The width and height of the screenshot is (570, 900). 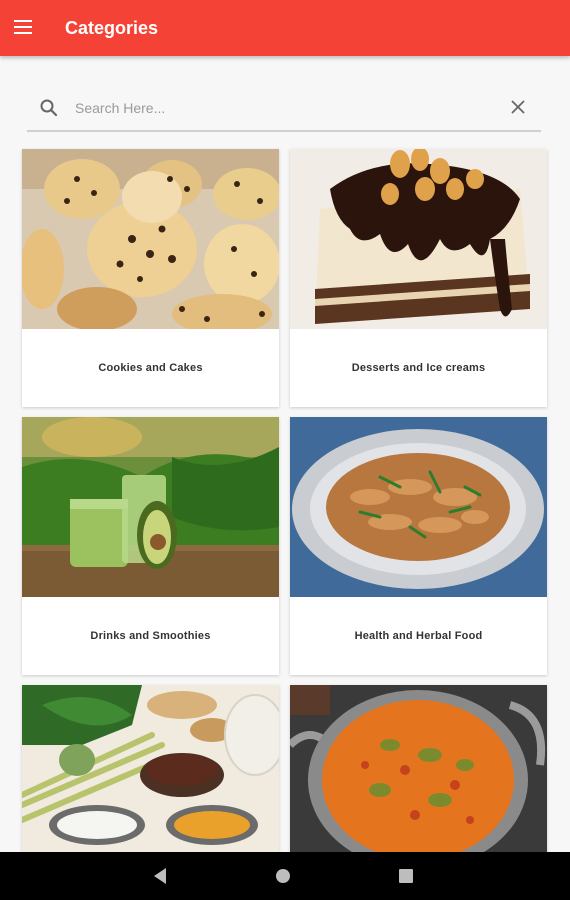 What do you see at coordinates (160, 876) in the screenshot?
I see `back-triangle-icon` at bounding box center [160, 876].